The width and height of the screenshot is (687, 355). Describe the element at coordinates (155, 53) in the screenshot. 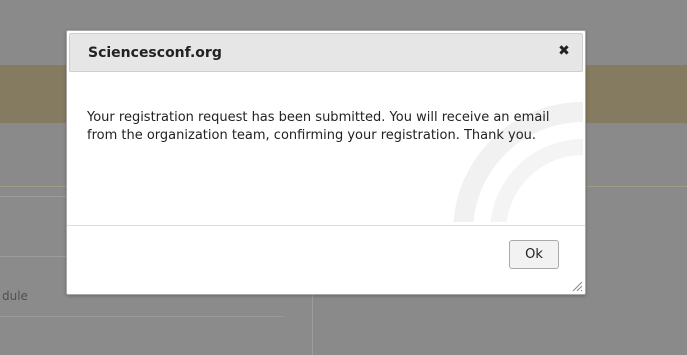

I see `dialog-title: Sciencesconf.org` at that location.